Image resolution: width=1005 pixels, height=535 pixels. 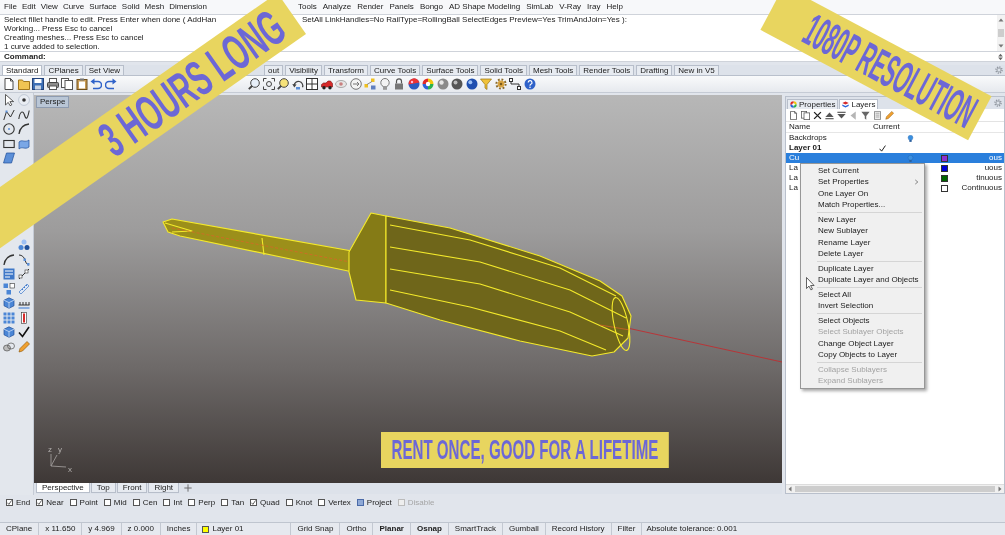 What do you see at coordinates (96, 84) in the screenshot?
I see `undo-arrow-icon` at bounding box center [96, 84].